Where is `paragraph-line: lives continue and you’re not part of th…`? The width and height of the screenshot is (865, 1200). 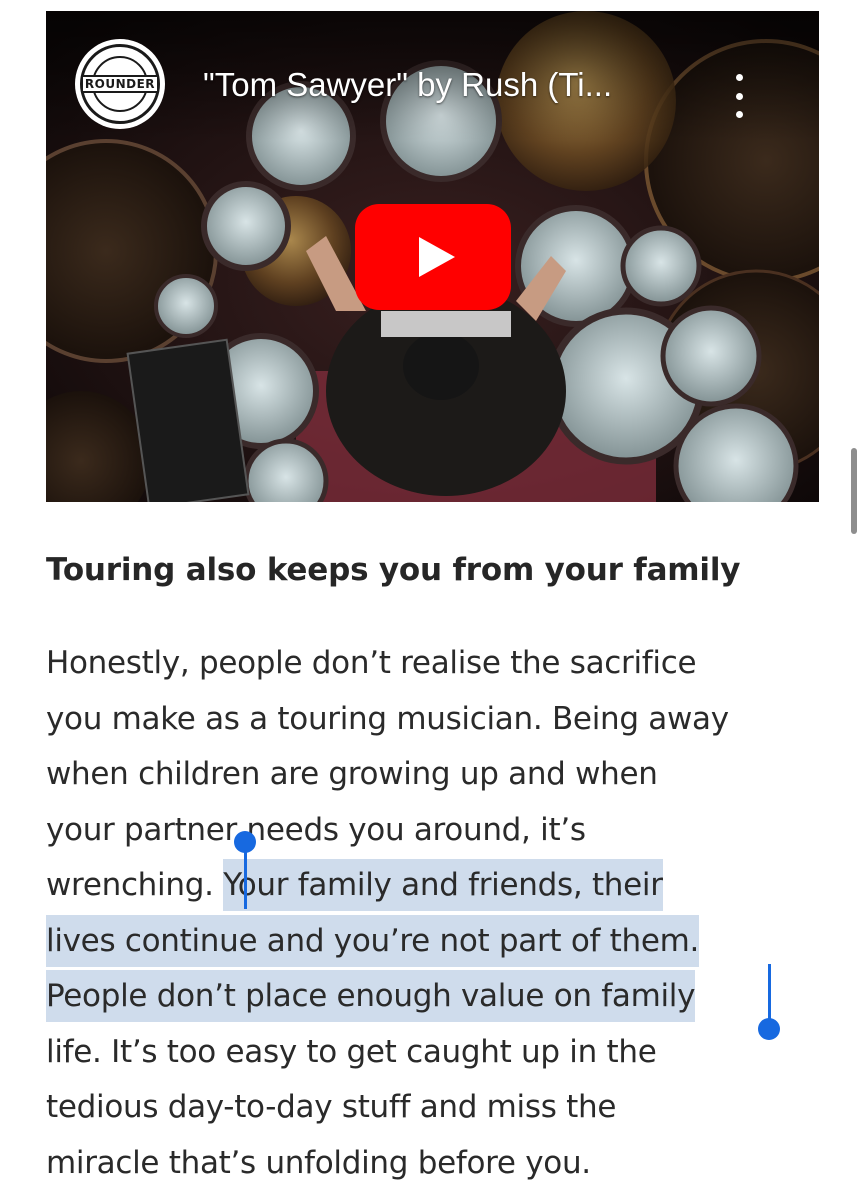 paragraph-line: lives continue and you’re not part of th… is located at coordinates (436, 942).